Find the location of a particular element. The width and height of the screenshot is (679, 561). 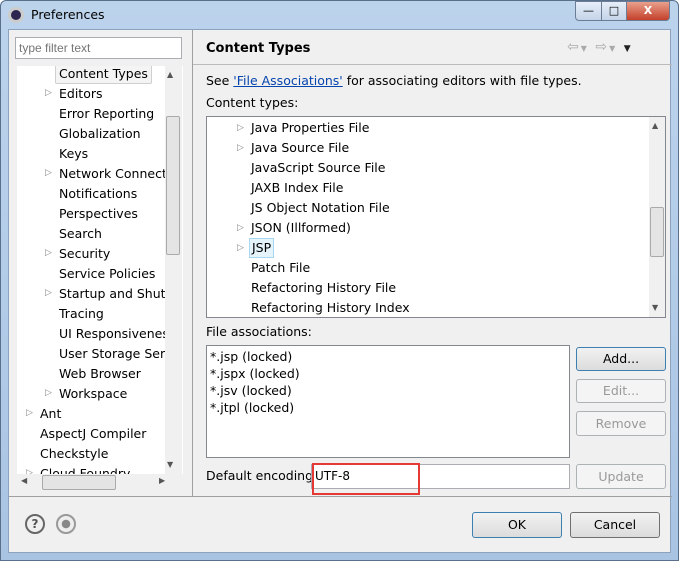

content-type-item: Refactoring History File is located at coordinates (323, 288).